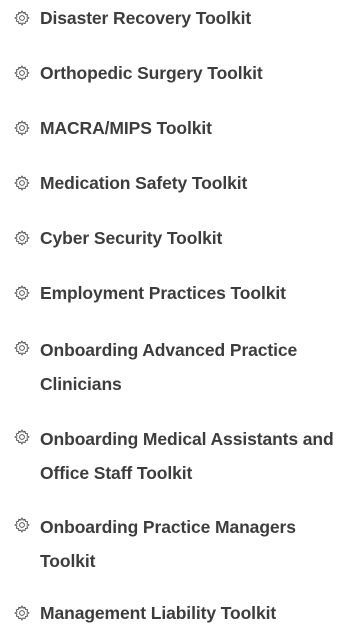  Describe the element at coordinates (180, 544) in the screenshot. I see `toolkit-link: Onboarding Practice Managers Toolkit` at that location.